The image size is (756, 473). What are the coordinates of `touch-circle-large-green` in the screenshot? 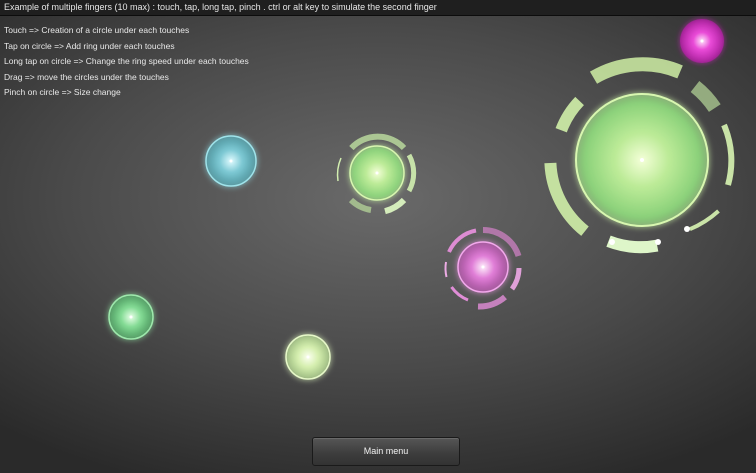 It's located at (639, 155).